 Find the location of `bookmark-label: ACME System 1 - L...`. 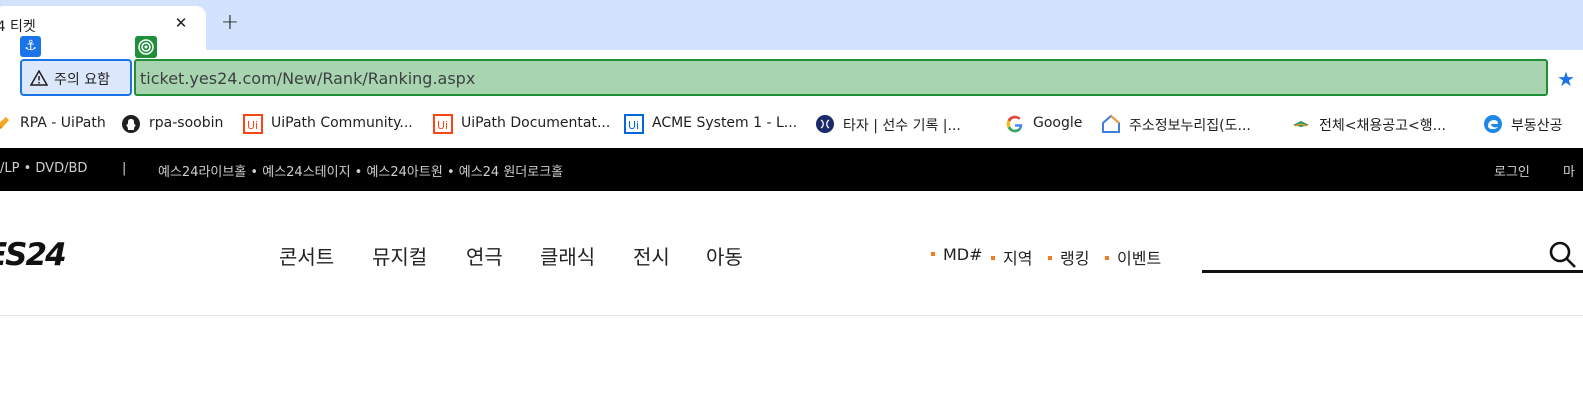

bookmark-label: ACME System 1 - L... is located at coordinates (725, 123).